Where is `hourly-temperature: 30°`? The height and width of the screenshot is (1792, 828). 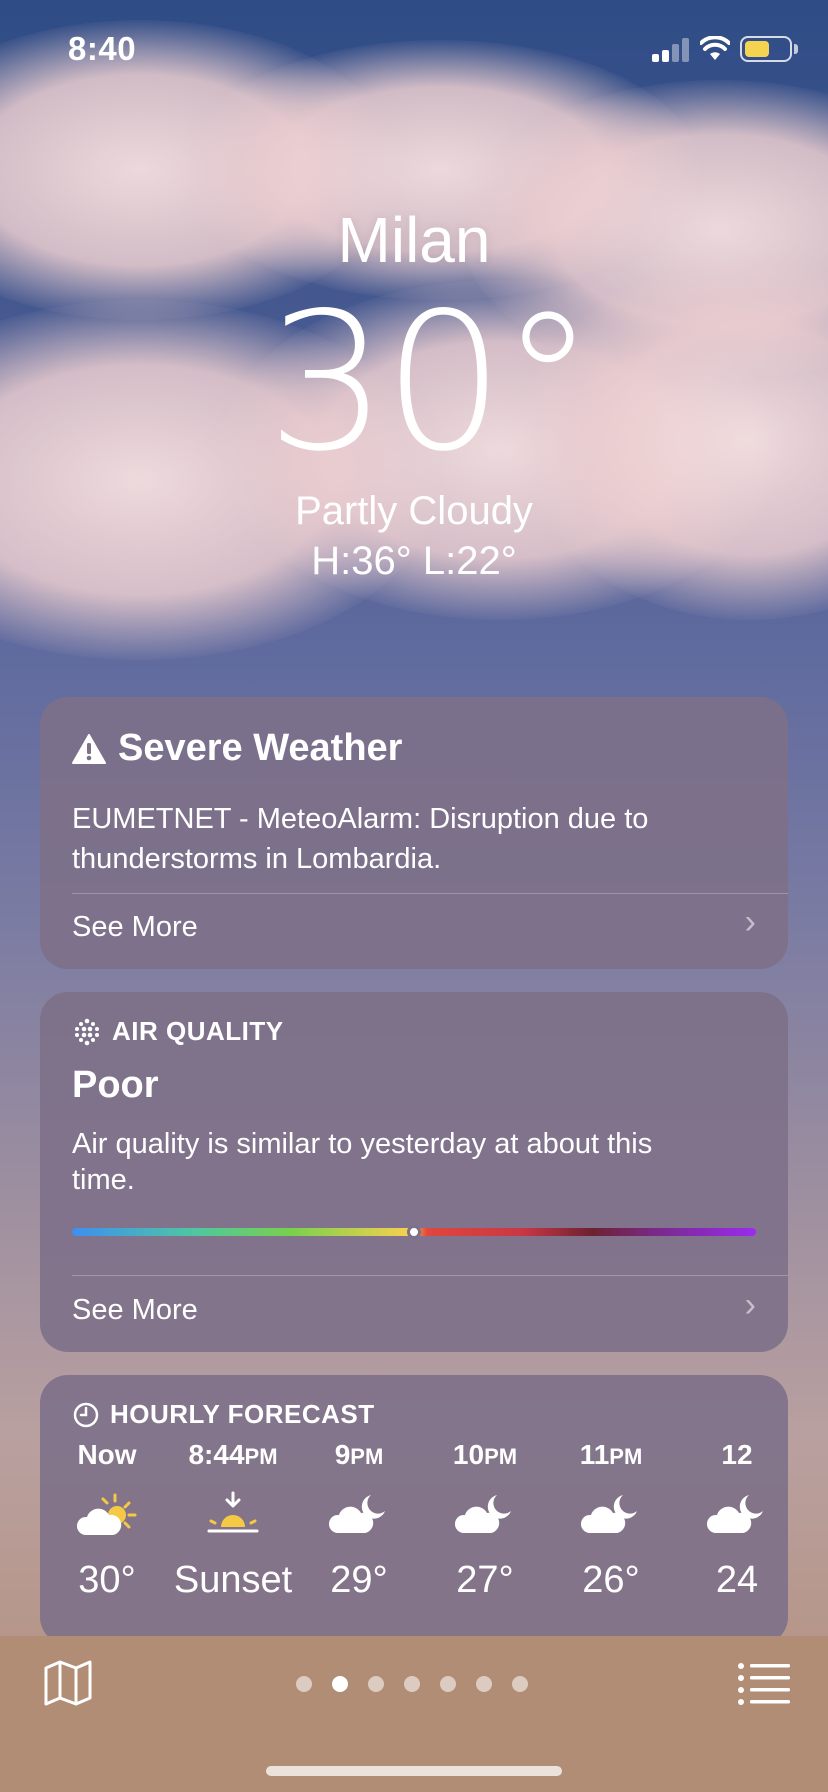 hourly-temperature: 30° is located at coordinates (107, 1580).